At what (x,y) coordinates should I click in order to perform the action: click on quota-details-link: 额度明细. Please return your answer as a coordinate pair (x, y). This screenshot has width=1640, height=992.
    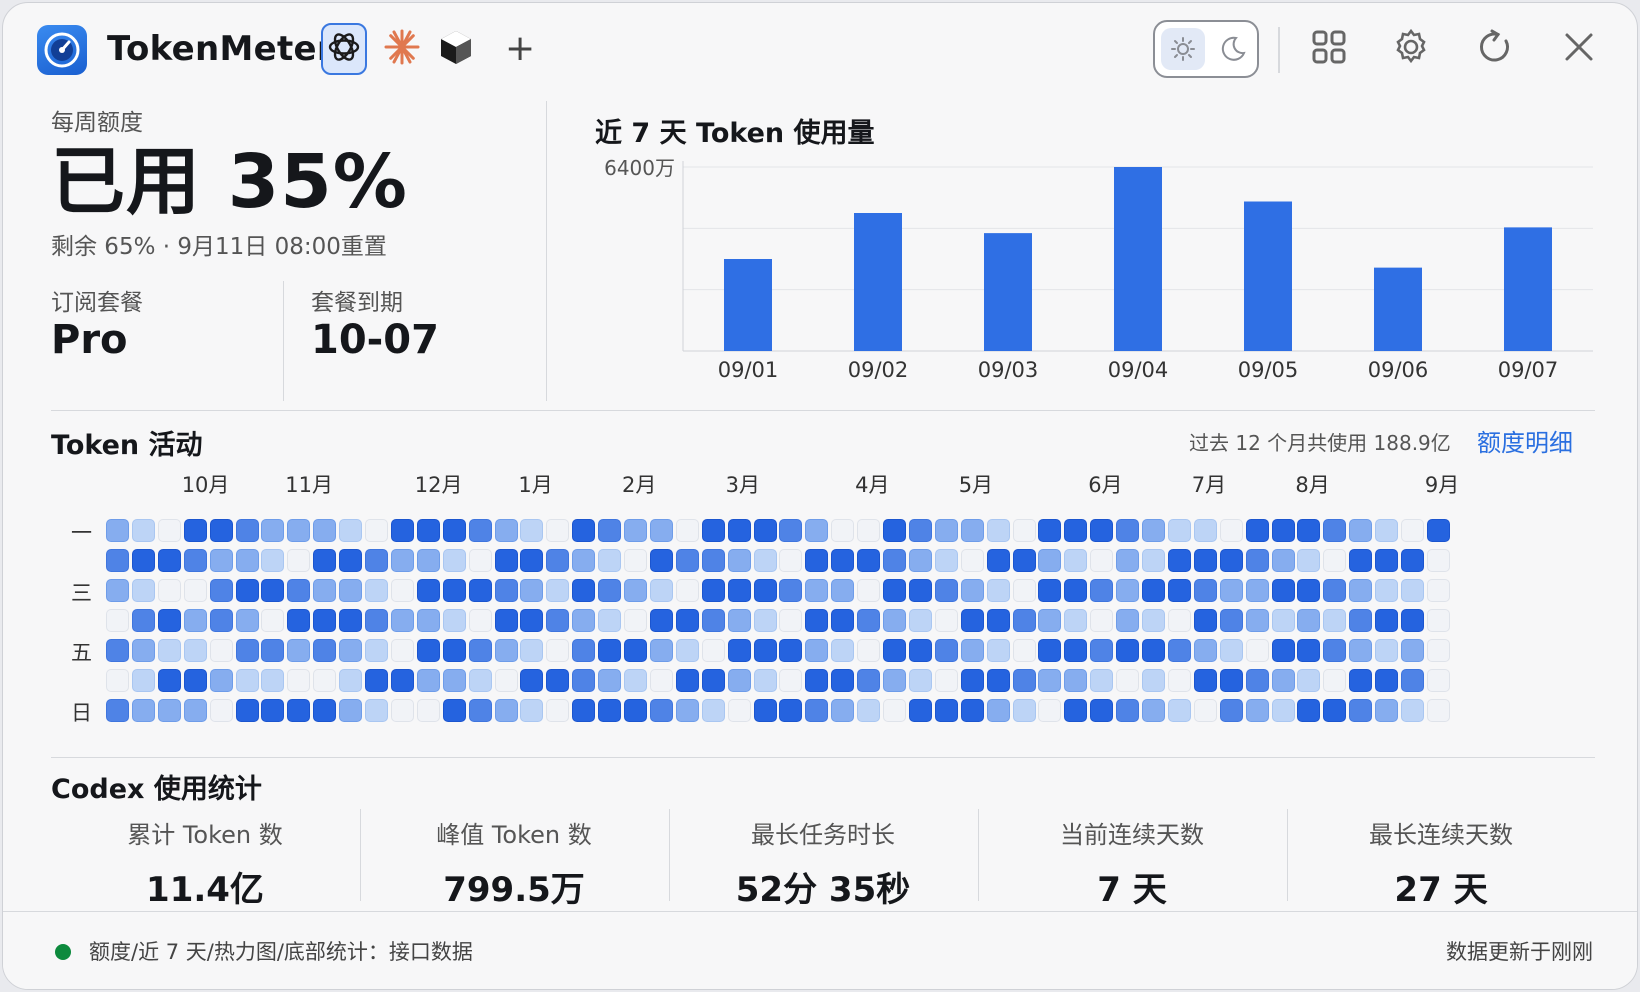
    Looking at the image, I should click on (1525, 440).